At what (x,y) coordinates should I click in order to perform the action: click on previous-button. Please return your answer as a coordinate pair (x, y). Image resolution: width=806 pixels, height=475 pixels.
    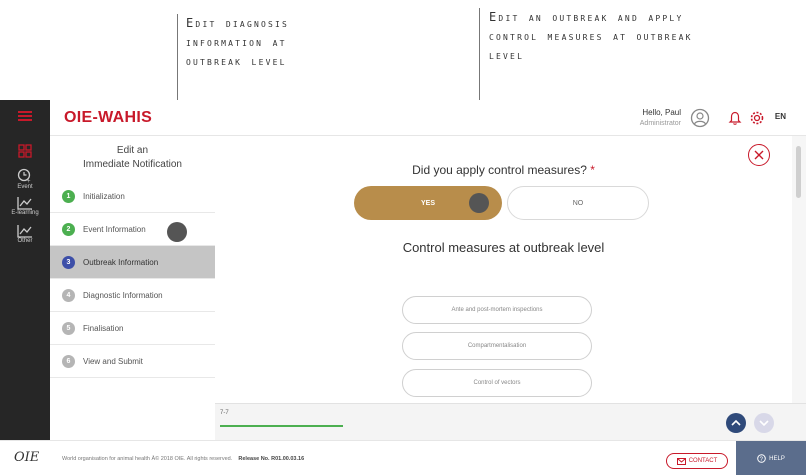
    Looking at the image, I should click on (736, 423).